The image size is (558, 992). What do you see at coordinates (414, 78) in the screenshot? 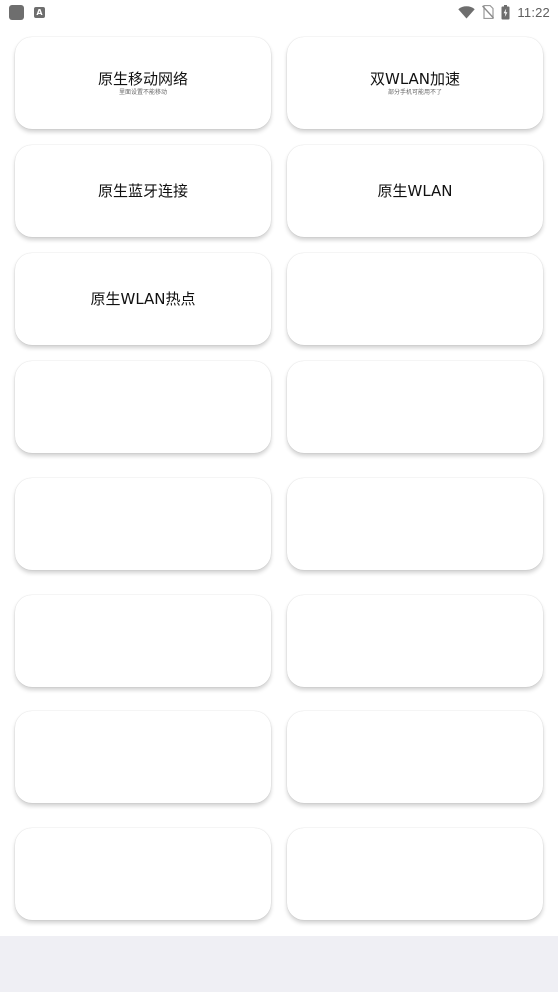
I see `card-title: 双WLAN加速` at bounding box center [414, 78].